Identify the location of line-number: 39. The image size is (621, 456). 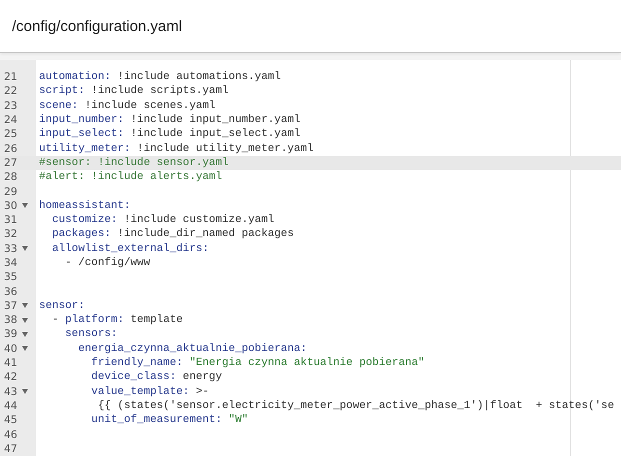
(11, 334).